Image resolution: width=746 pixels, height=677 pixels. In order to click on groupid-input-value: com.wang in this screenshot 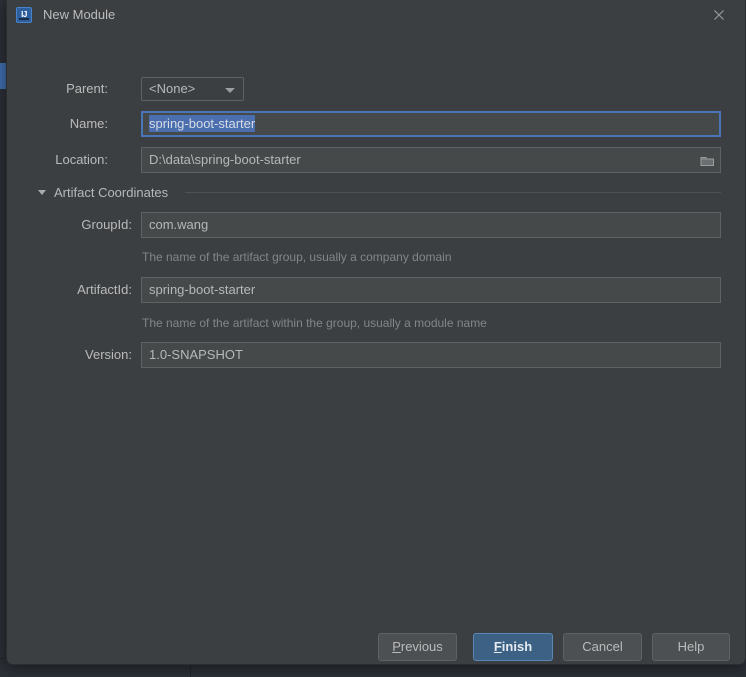, I will do `click(179, 224)`.